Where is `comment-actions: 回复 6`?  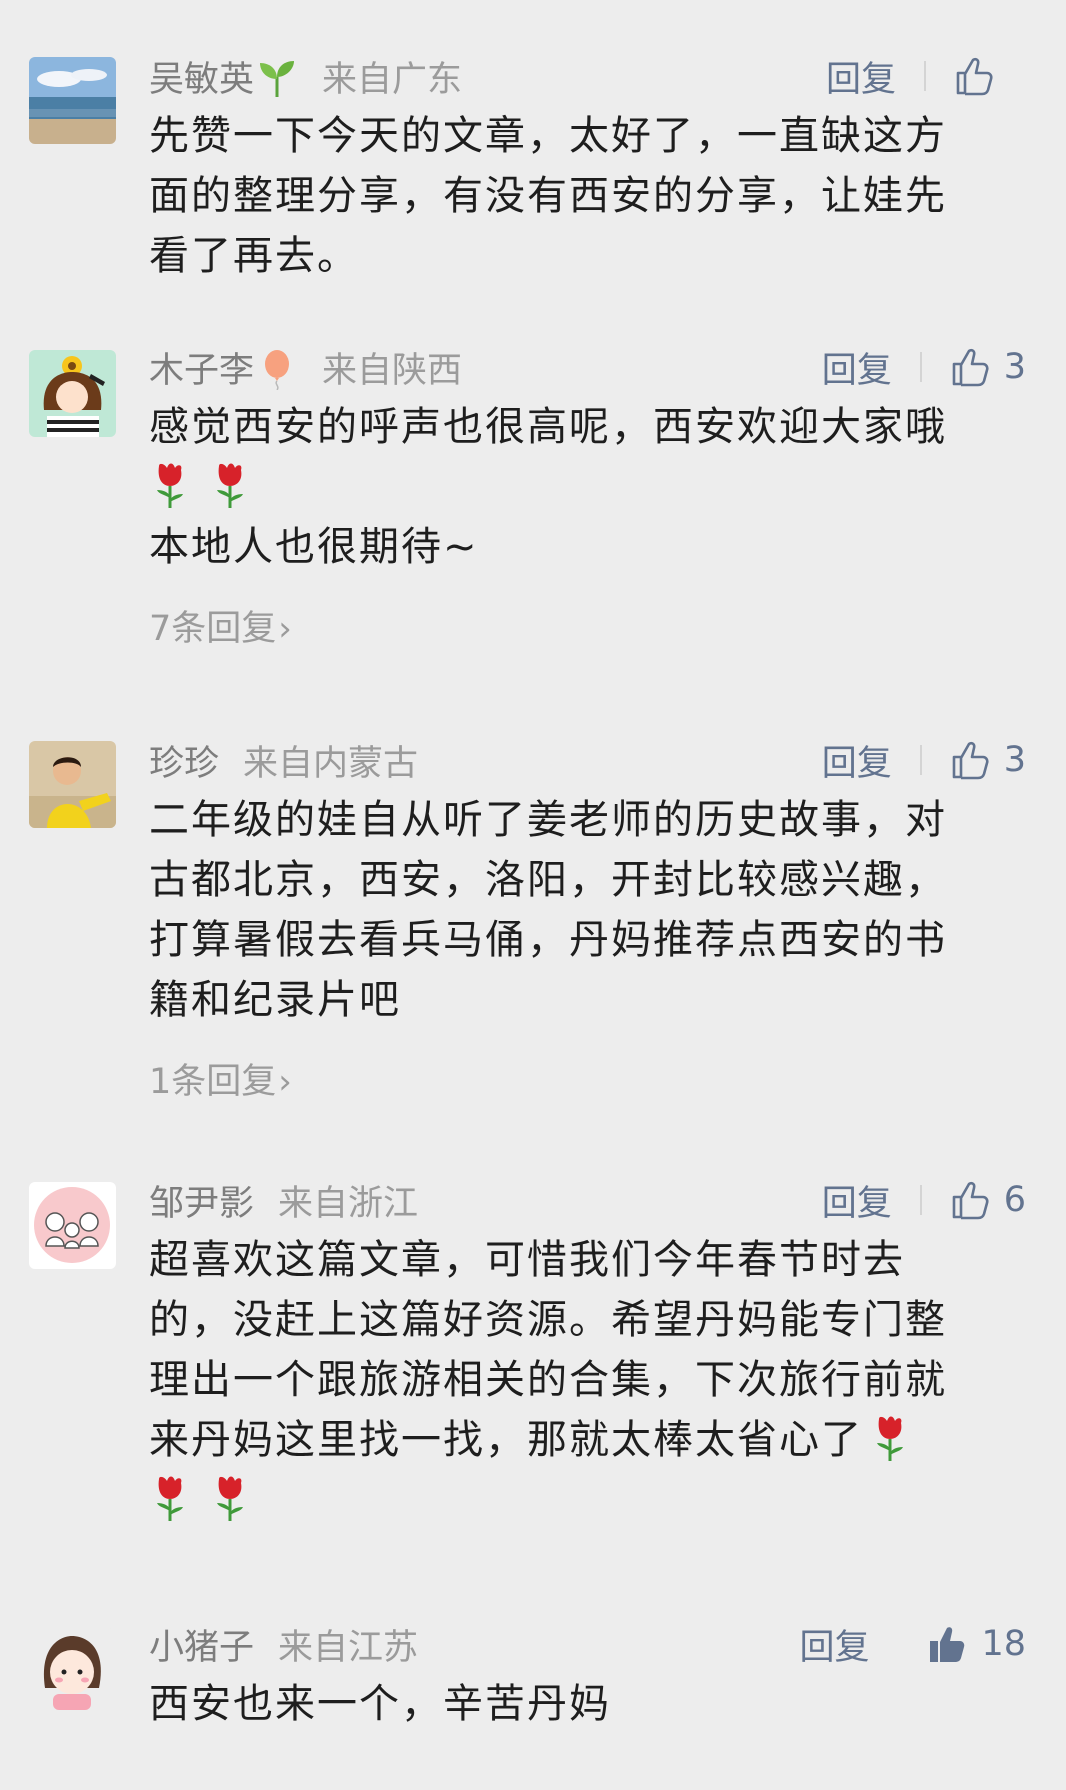 comment-actions: 回复 6 is located at coordinates (924, 1200).